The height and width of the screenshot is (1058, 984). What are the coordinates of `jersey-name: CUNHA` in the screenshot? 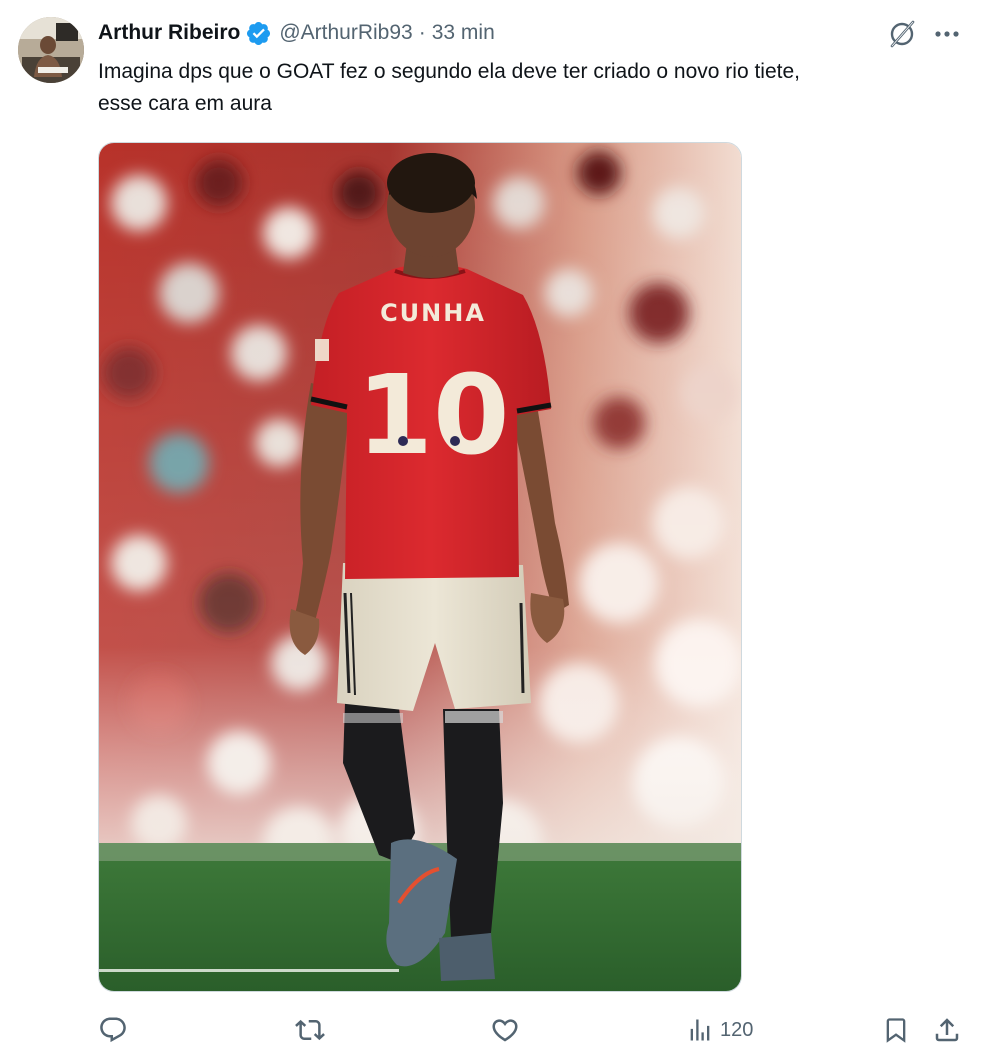 It's located at (433, 313).